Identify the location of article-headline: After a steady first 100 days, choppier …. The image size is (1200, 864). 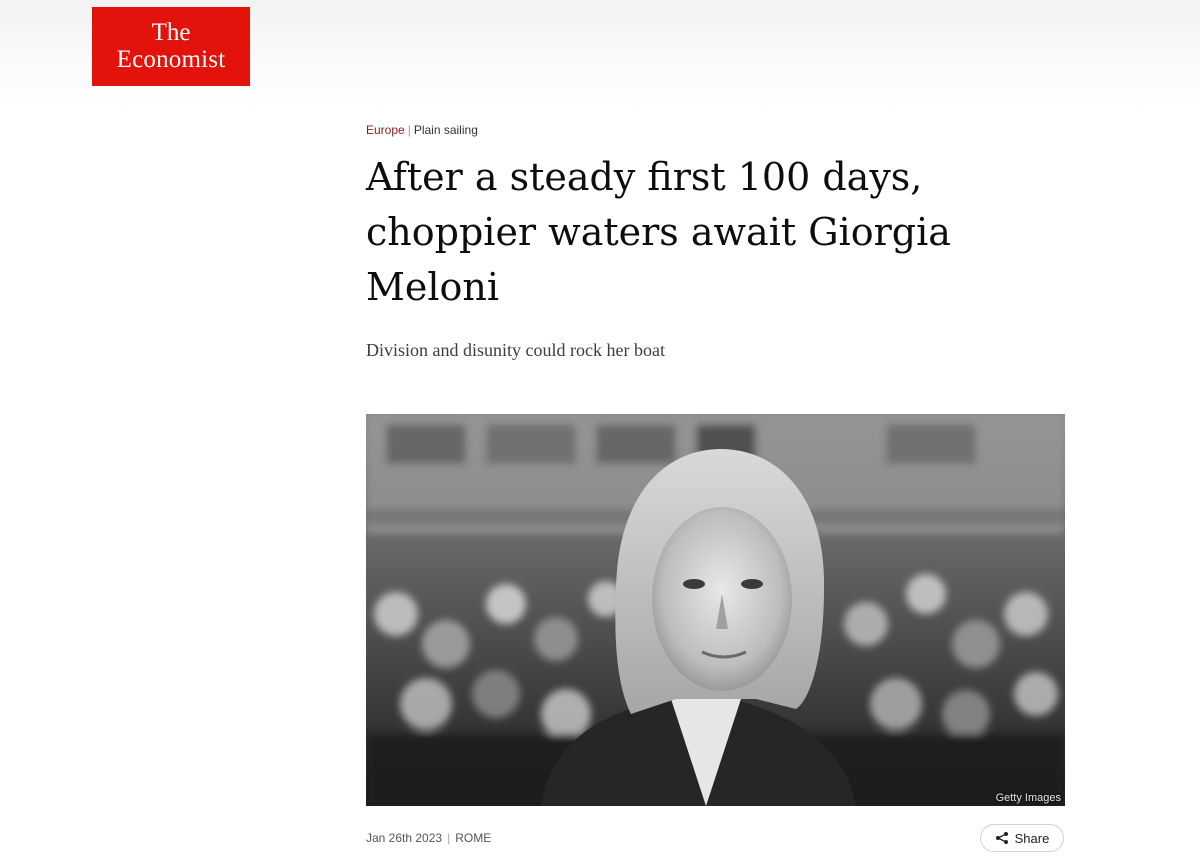
(658, 232).